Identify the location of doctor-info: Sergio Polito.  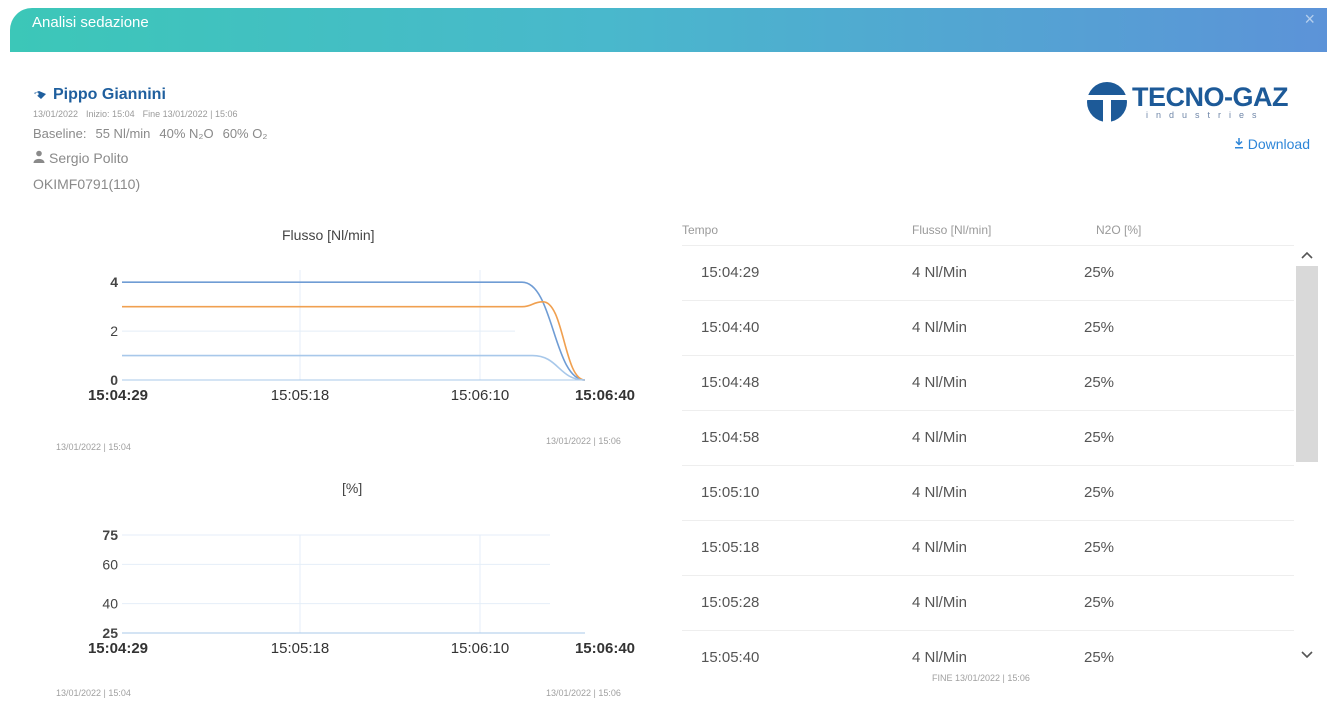
(154, 158).